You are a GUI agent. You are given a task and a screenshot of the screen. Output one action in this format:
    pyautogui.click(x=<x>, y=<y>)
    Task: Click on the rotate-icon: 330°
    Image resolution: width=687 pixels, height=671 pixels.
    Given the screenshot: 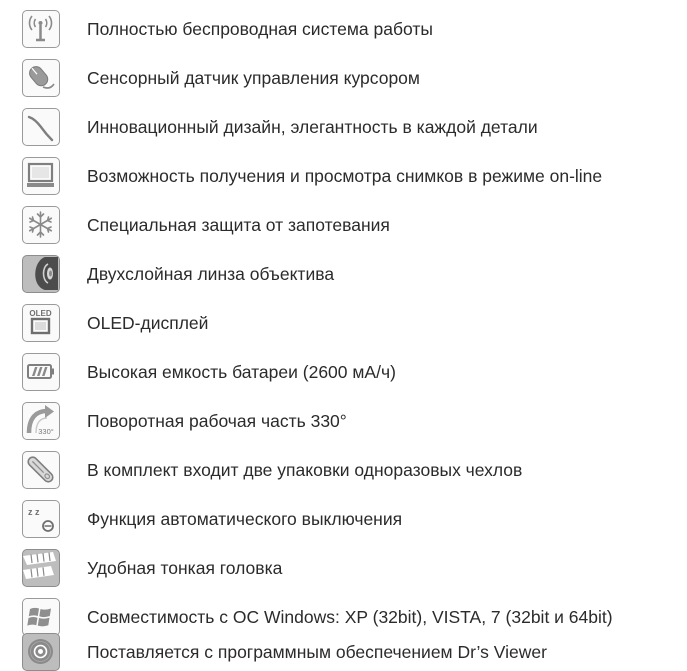 What is the action you would take?
    pyautogui.click(x=41, y=421)
    